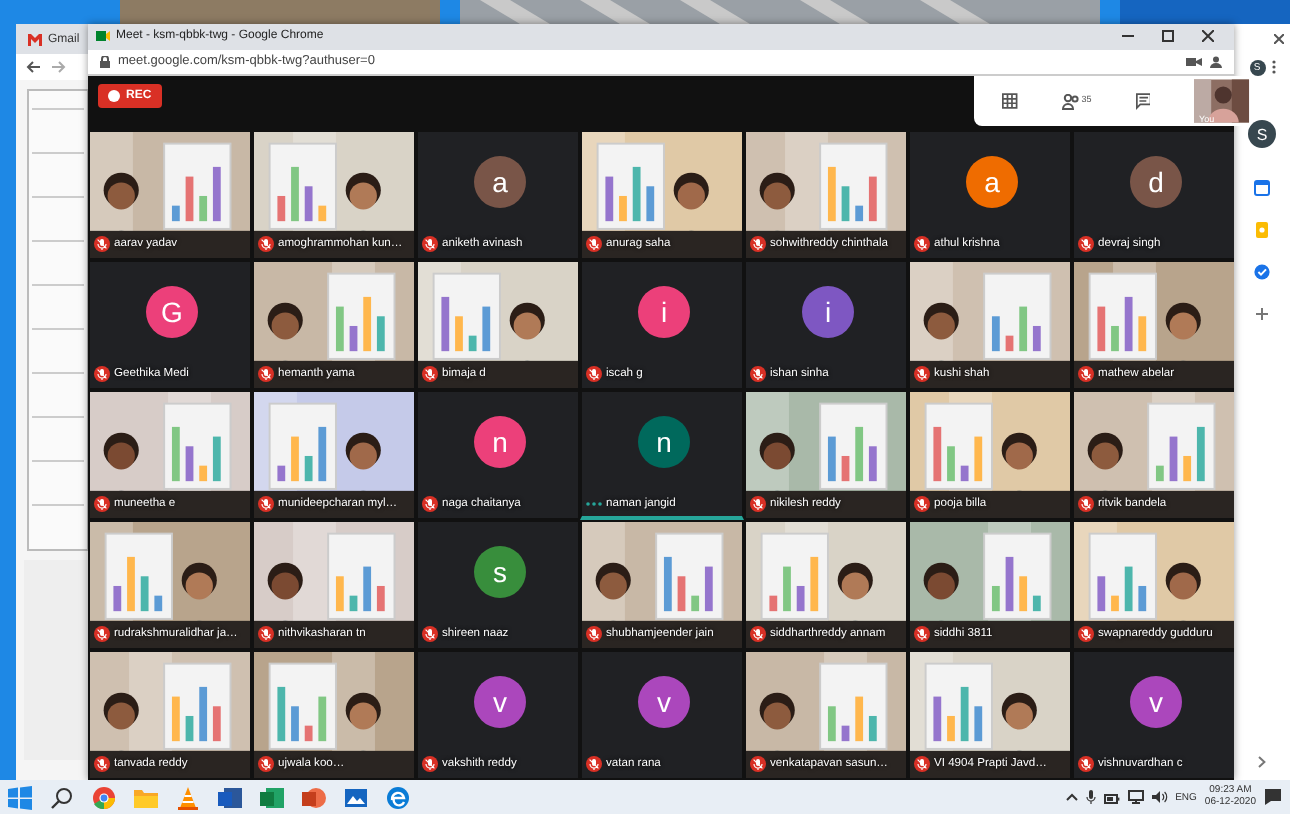  What do you see at coordinates (1168, 36) in the screenshot?
I see `maximize-icon` at bounding box center [1168, 36].